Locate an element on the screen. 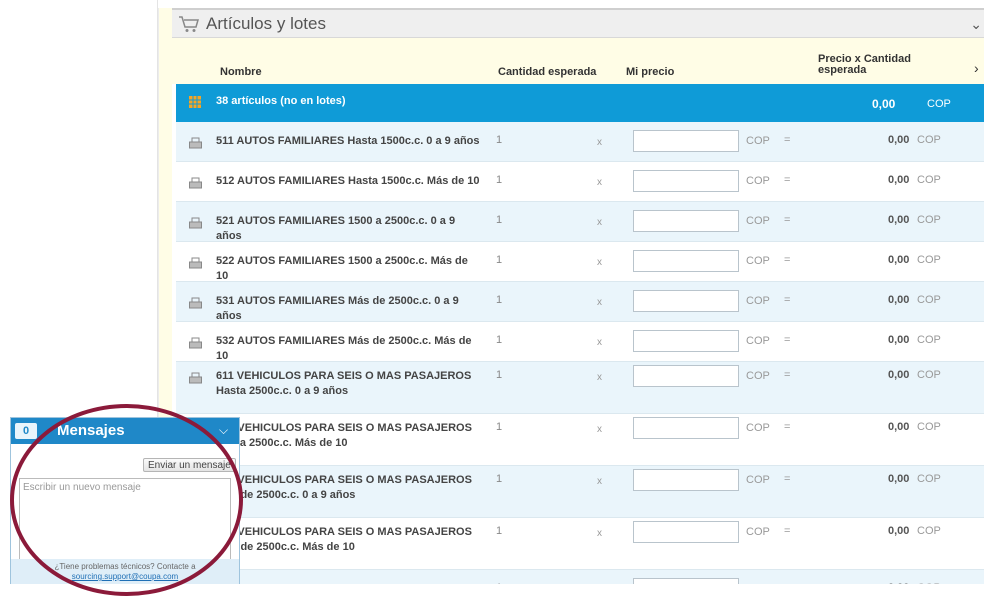  section-header: Artículos y lotes ⌄ is located at coordinates (578, 23).